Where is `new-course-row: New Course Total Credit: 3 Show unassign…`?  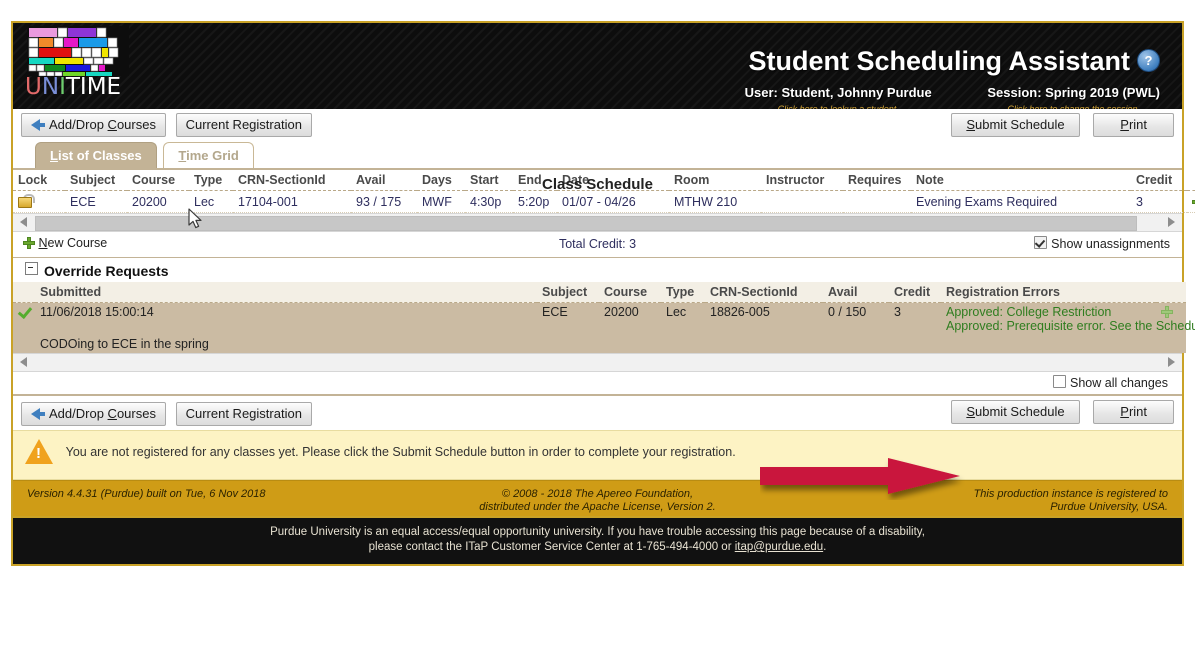
new-course-row: New Course Total Credit: 3 Show unassign… is located at coordinates (597, 245).